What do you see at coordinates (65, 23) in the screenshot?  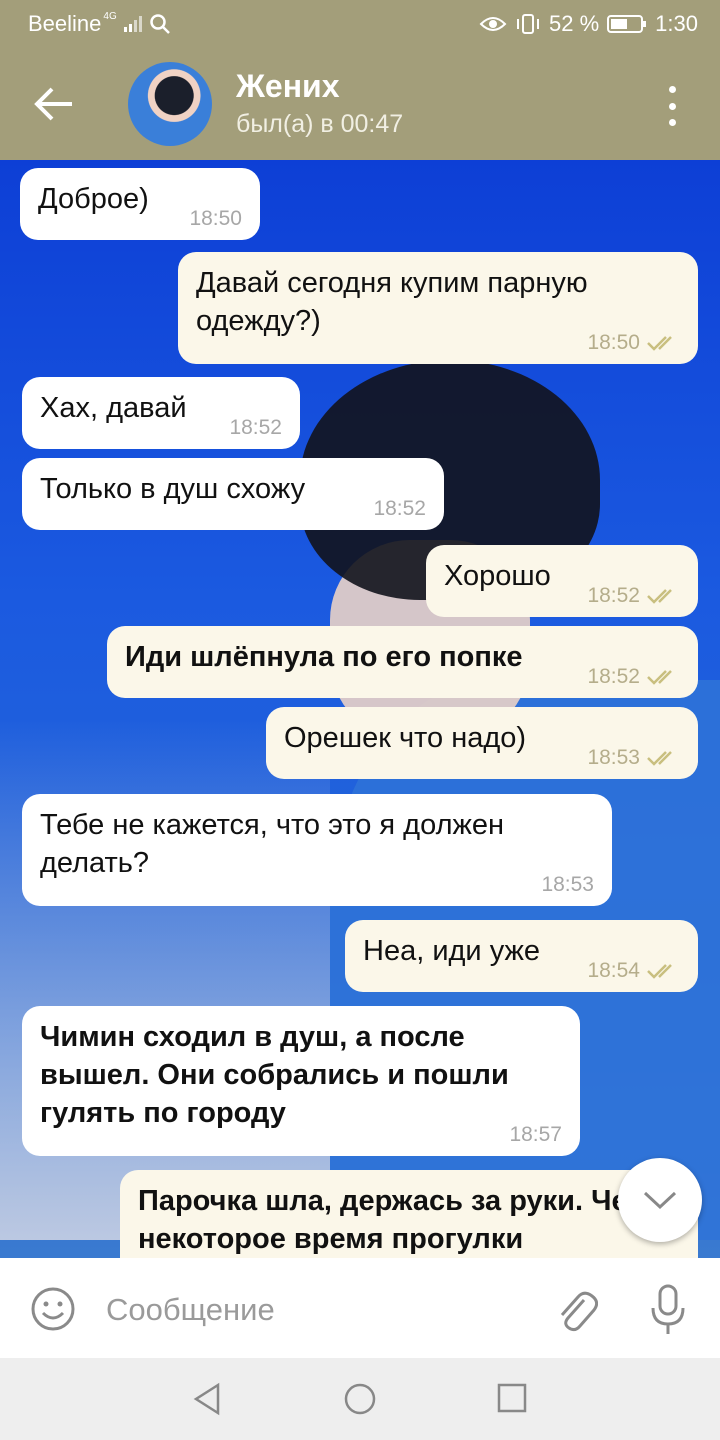 I see `carrier-name: Beeline` at bounding box center [65, 23].